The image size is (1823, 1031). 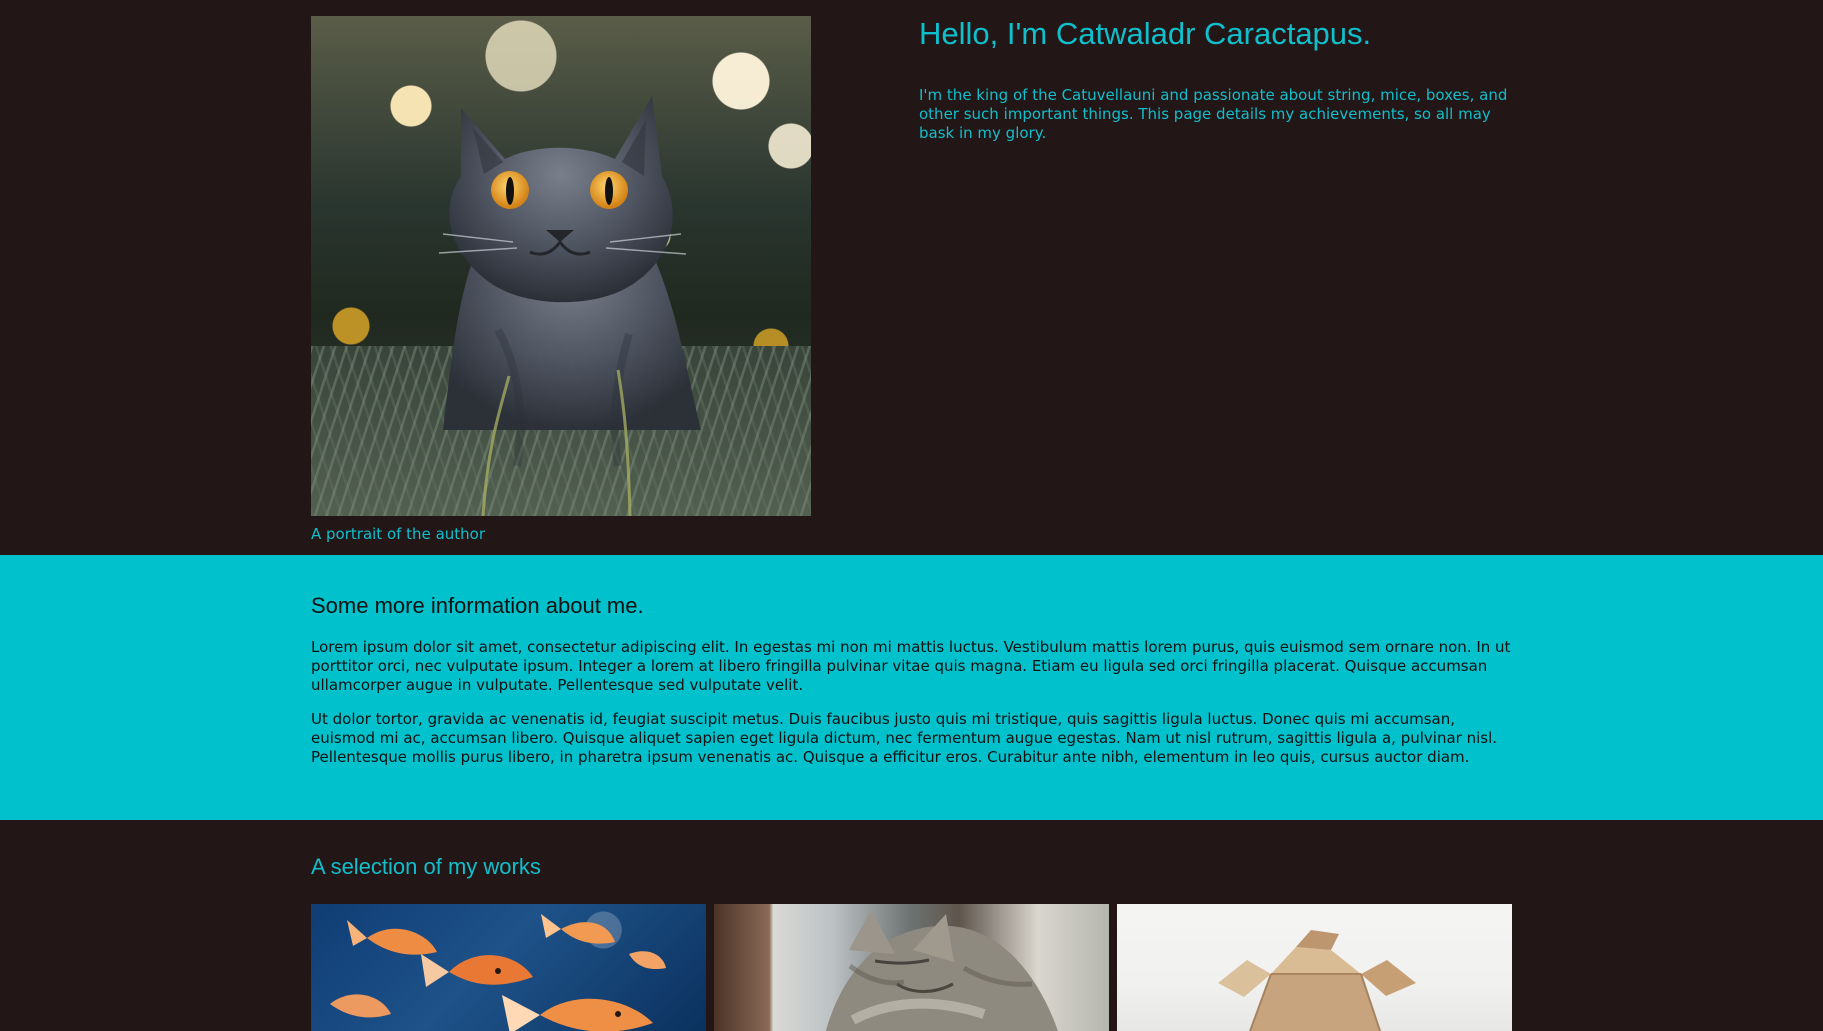 What do you see at coordinates (1317, 980) in the screenshot?
I see `cardboard-box-image` at bounding box center [1317, 980].